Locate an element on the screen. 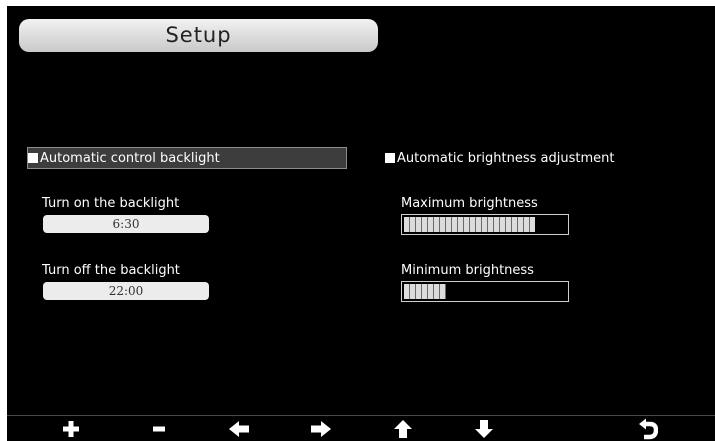 This screenshot has width=715, height=441. arrow-right-icon is located at coordinates (321, 429).